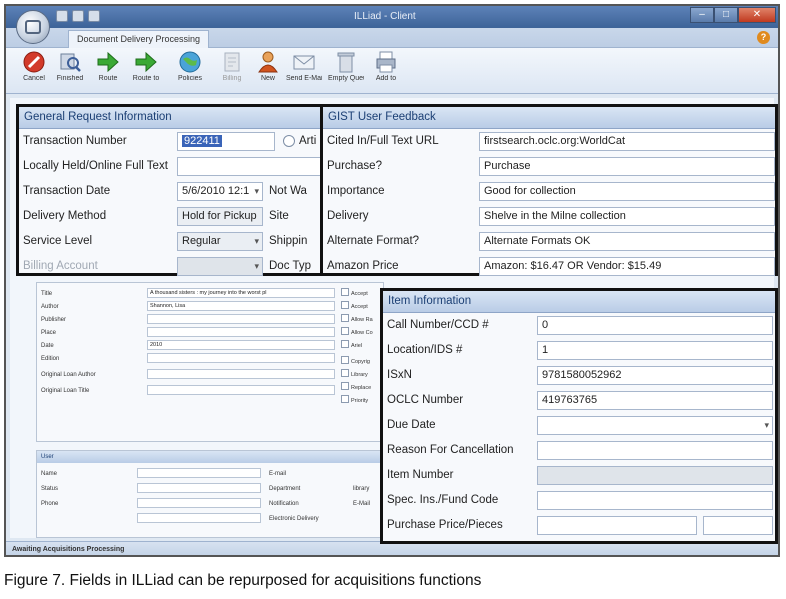 This screenshot has height=599, width=786. I want to click on user-phone-label: Phone, so click(50, 504).